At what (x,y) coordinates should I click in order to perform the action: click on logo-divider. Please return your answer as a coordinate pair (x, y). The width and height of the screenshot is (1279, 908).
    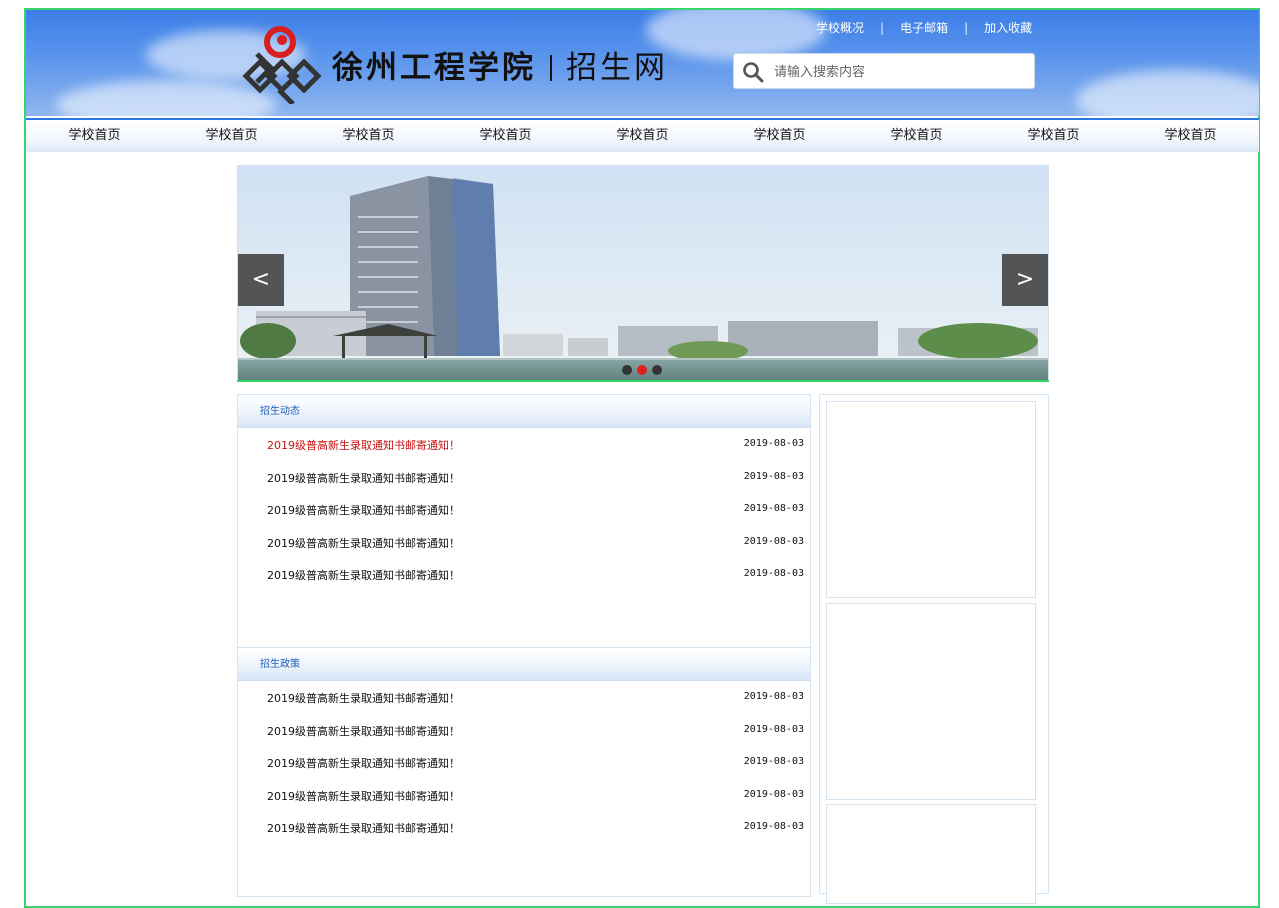
    Looking at the image, I should click on (551, 68).